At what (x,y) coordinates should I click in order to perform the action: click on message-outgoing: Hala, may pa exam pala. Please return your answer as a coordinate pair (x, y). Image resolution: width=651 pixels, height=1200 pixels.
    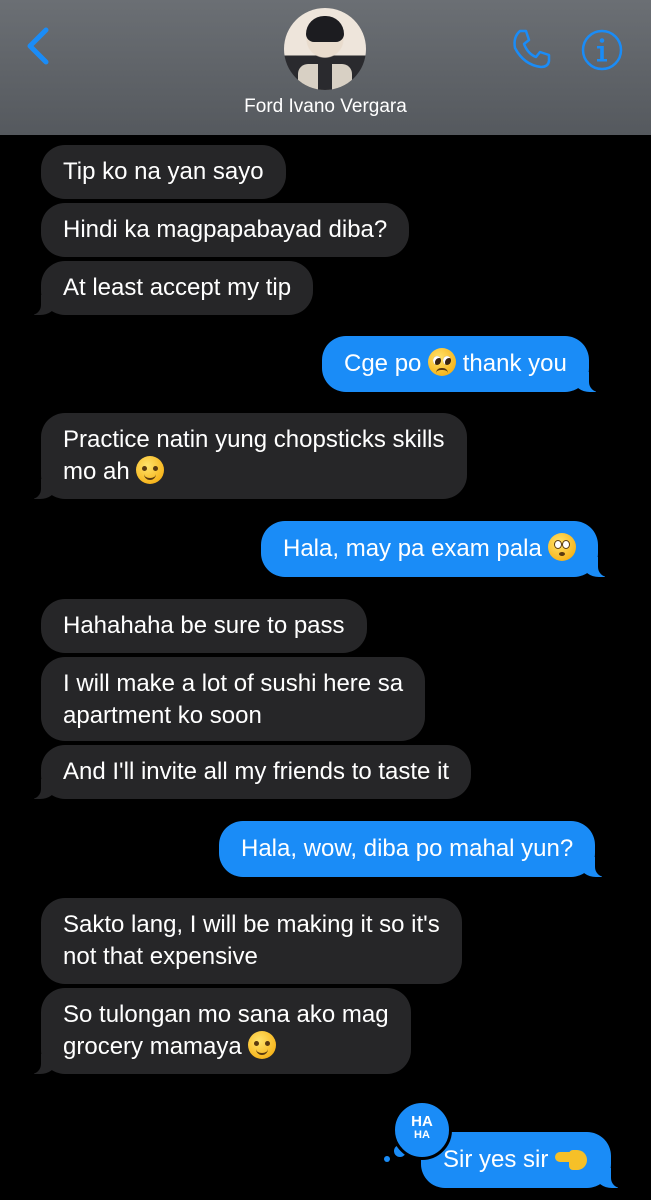
    Looking at the image, I should click on (436, 549).